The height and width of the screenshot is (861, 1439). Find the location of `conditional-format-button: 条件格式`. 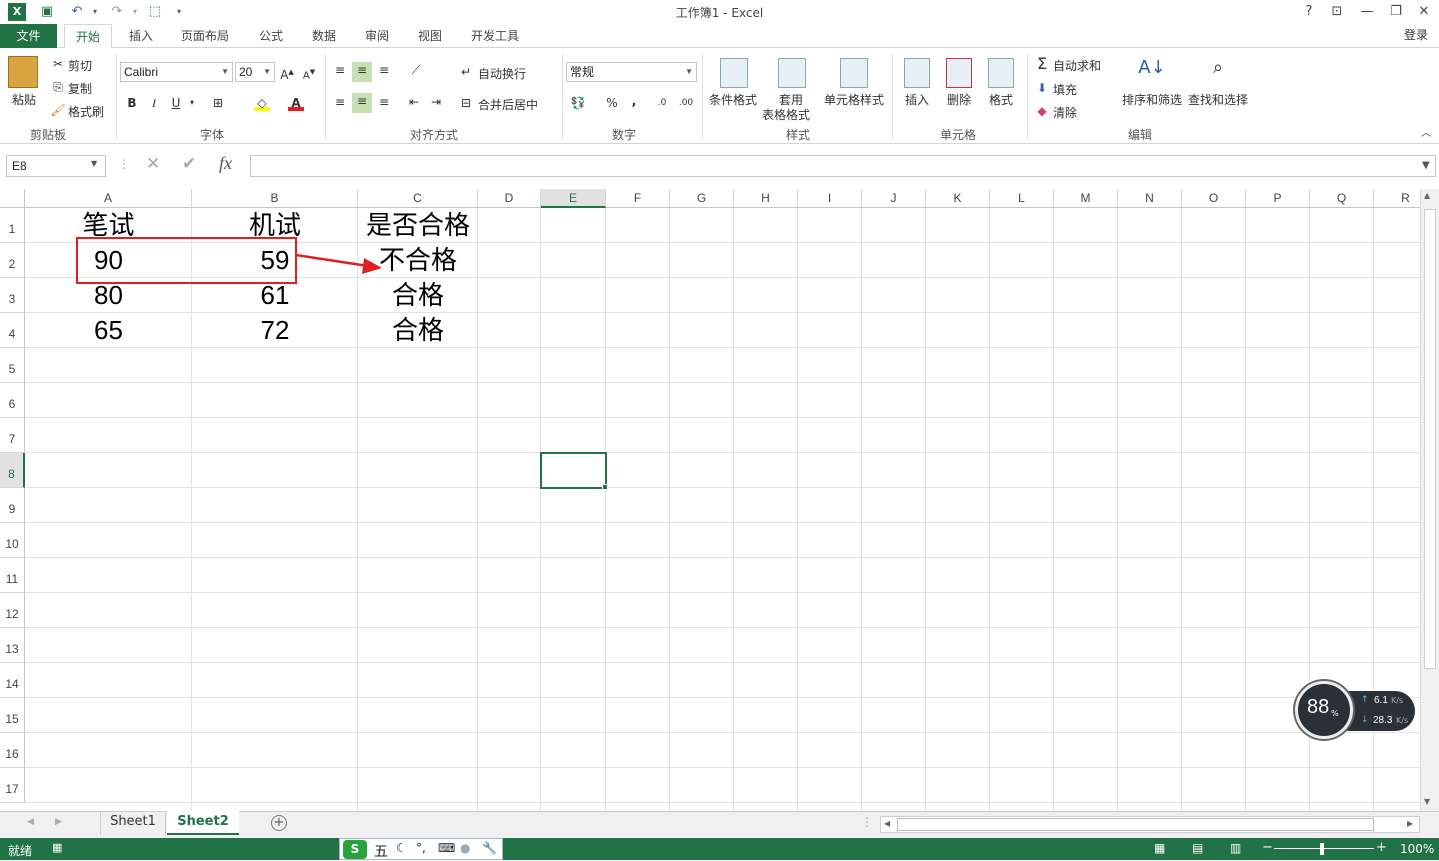

conditional-format-button: 条件格式 is located at coordinates (733, 99).